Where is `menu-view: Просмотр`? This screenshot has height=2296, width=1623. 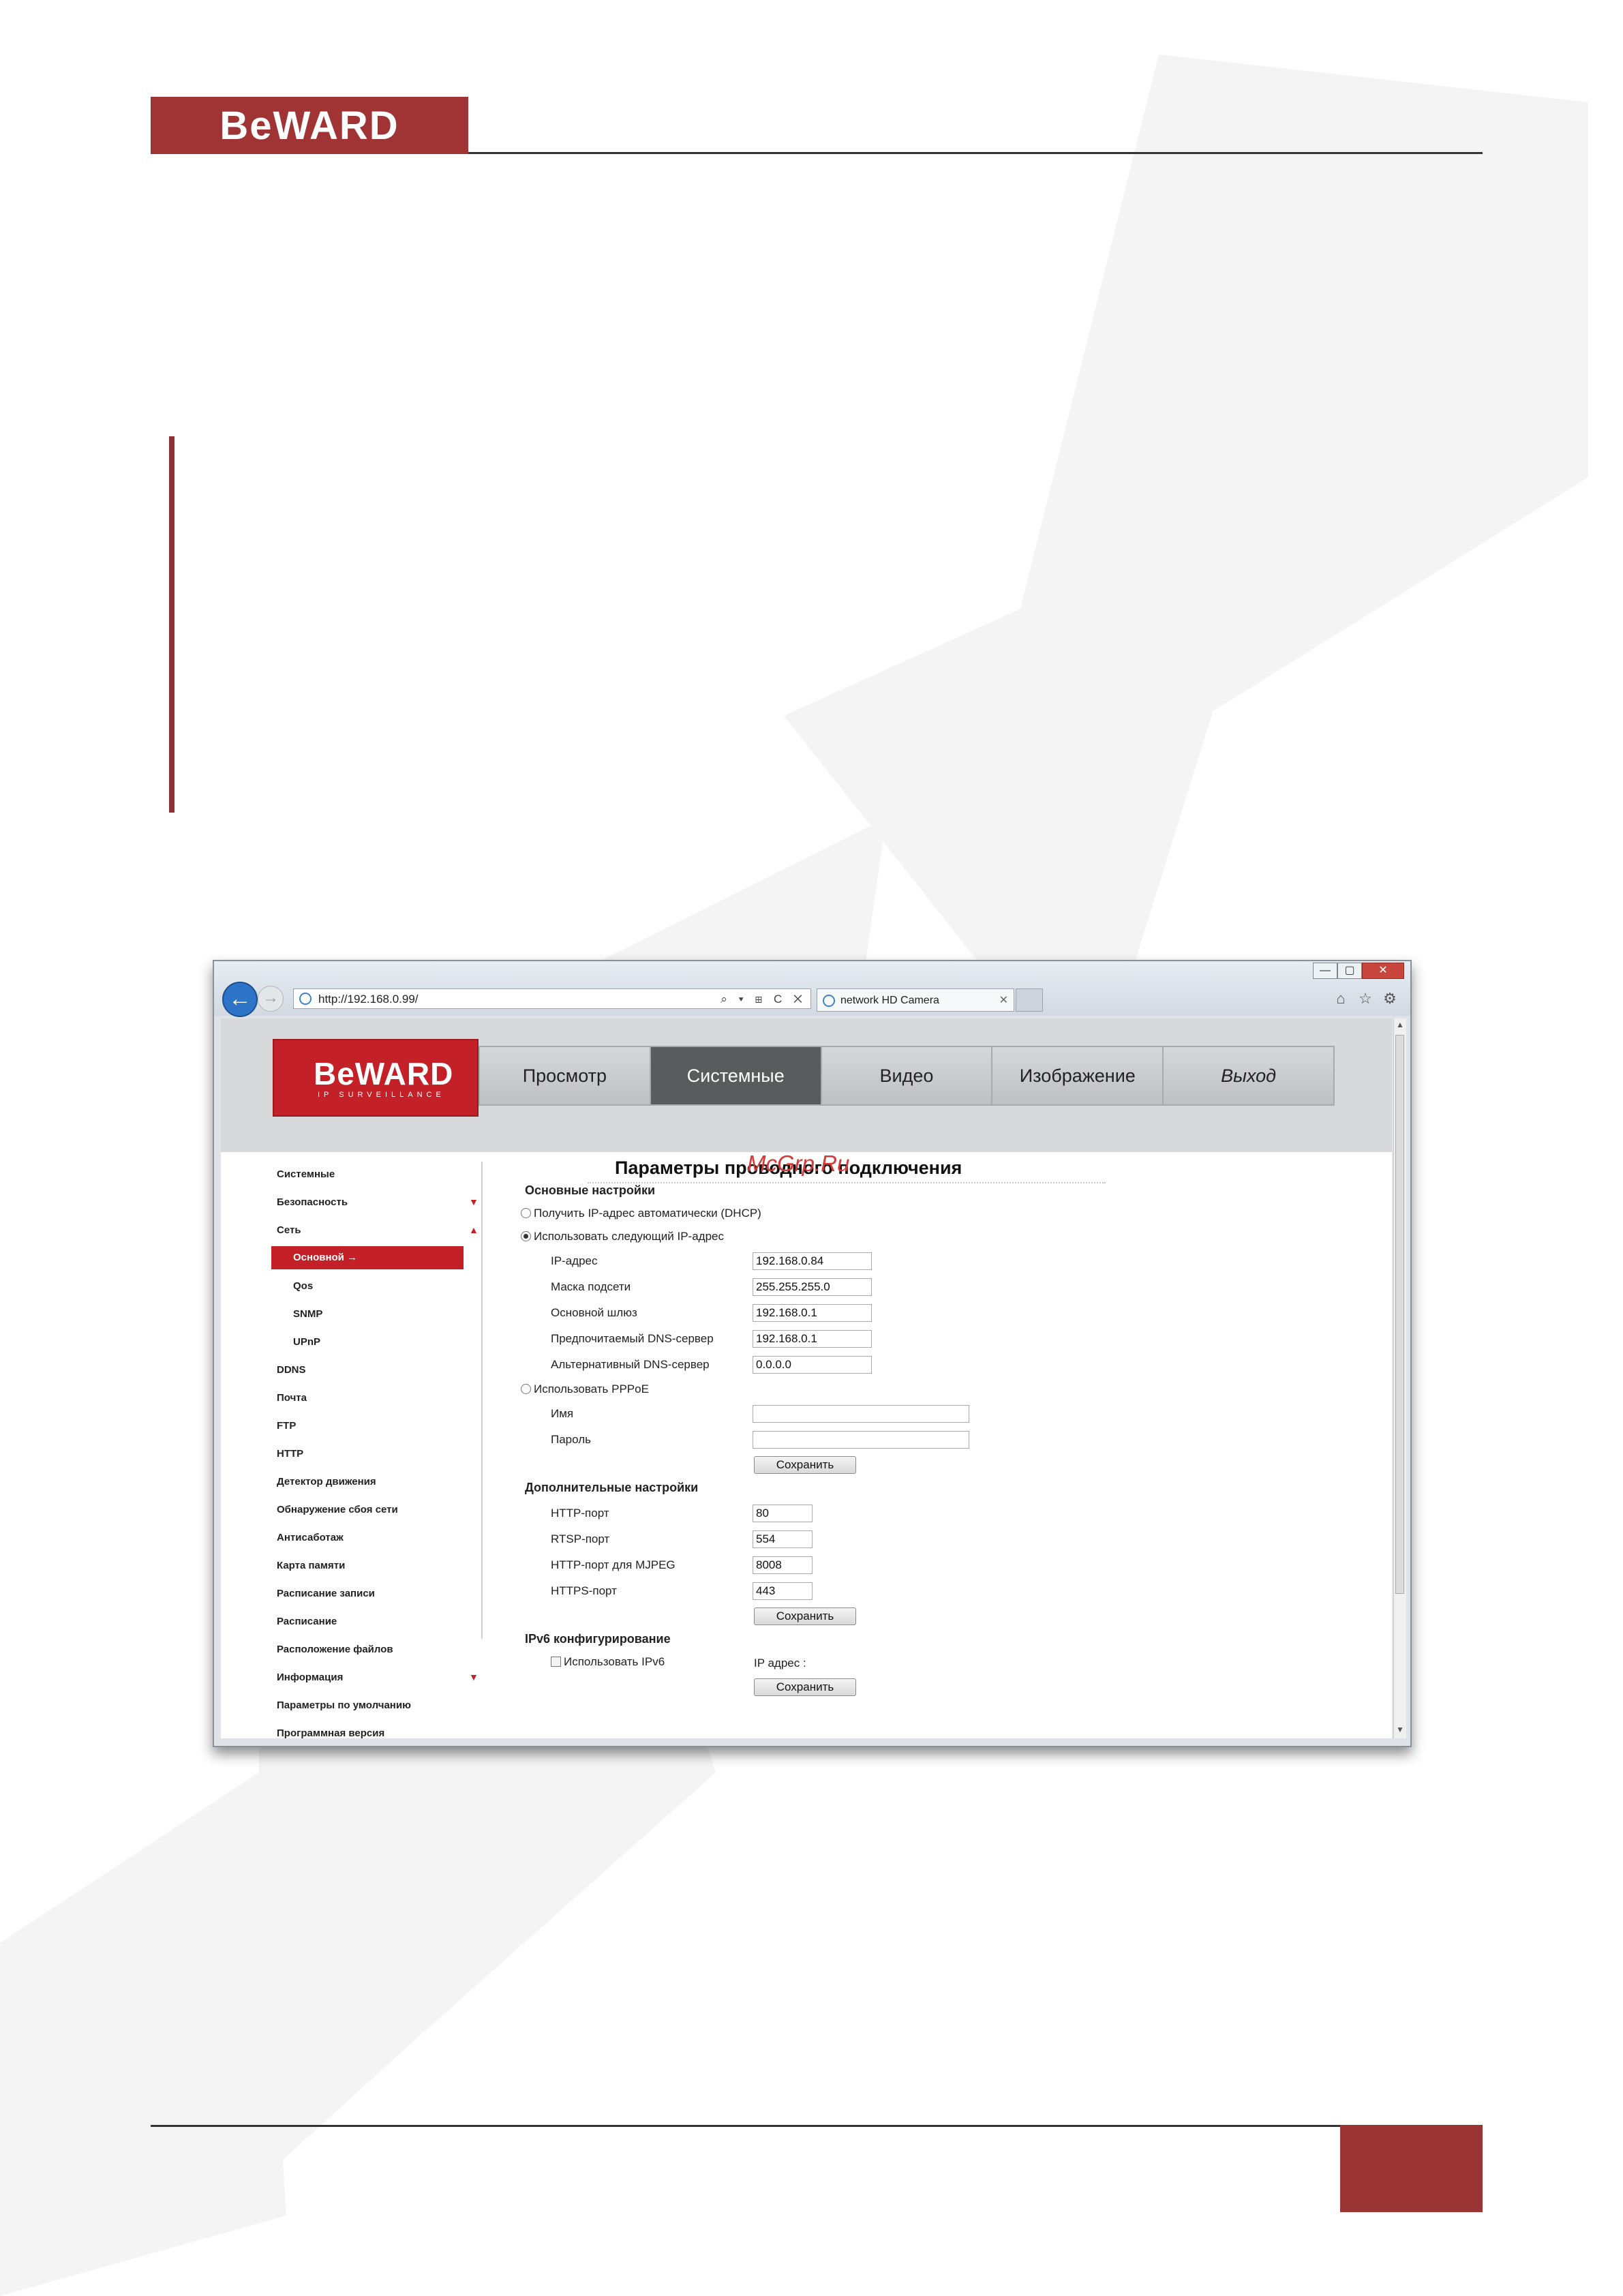
menu-view: Просмотр is located at coordinates (565, 1075).